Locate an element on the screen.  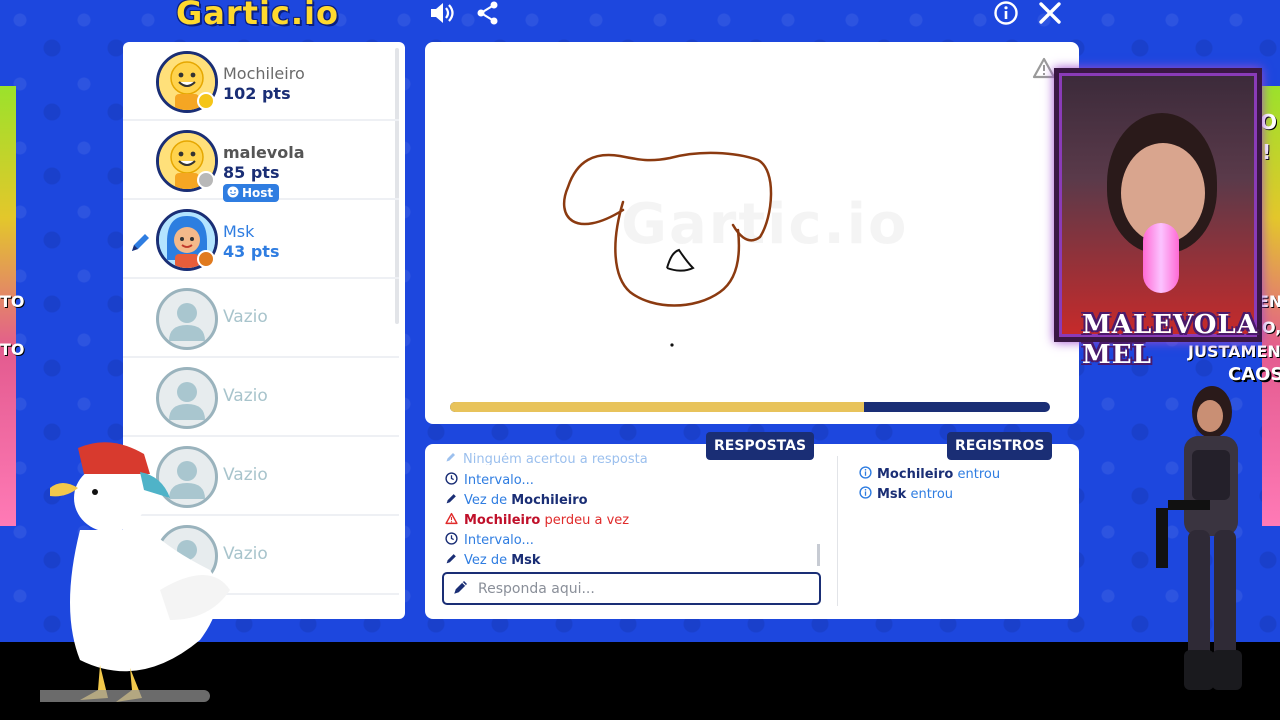
player-name: malevola is located at coordinates (264, 152).